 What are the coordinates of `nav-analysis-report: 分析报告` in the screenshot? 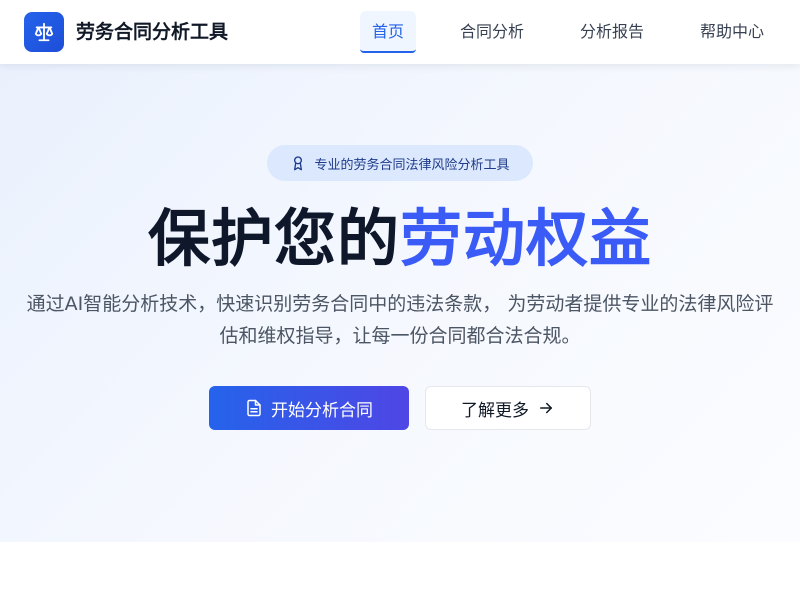 It's located at (612, 32).